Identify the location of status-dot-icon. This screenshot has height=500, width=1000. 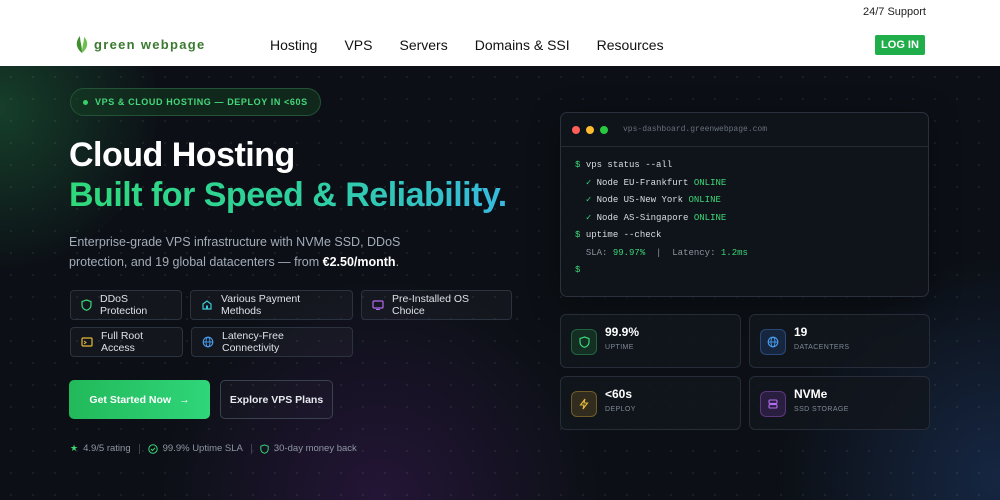
(85, 102).